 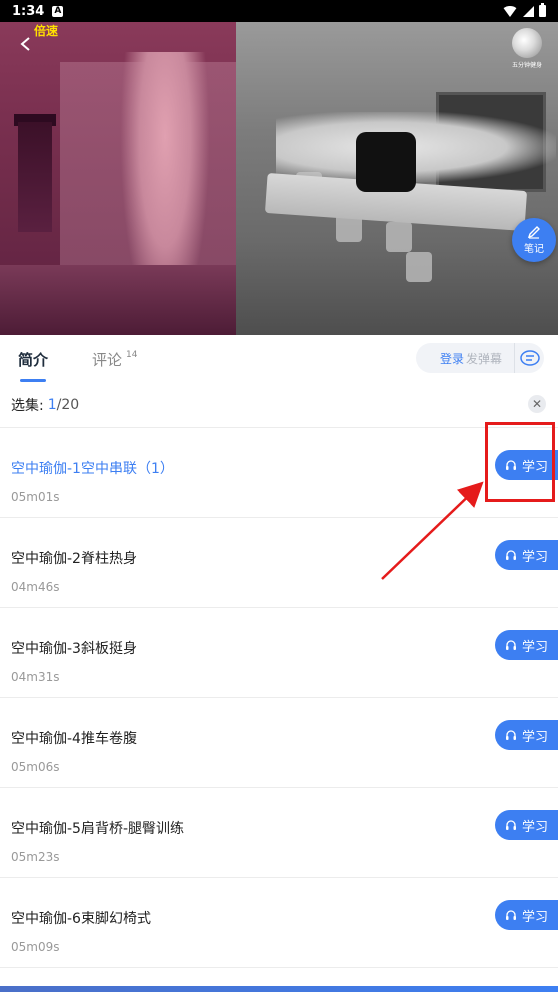 What do you see at coordinates (28, 11) in the screenshot?
I see `status-time: 1:34` at bounding box center [28, 11].